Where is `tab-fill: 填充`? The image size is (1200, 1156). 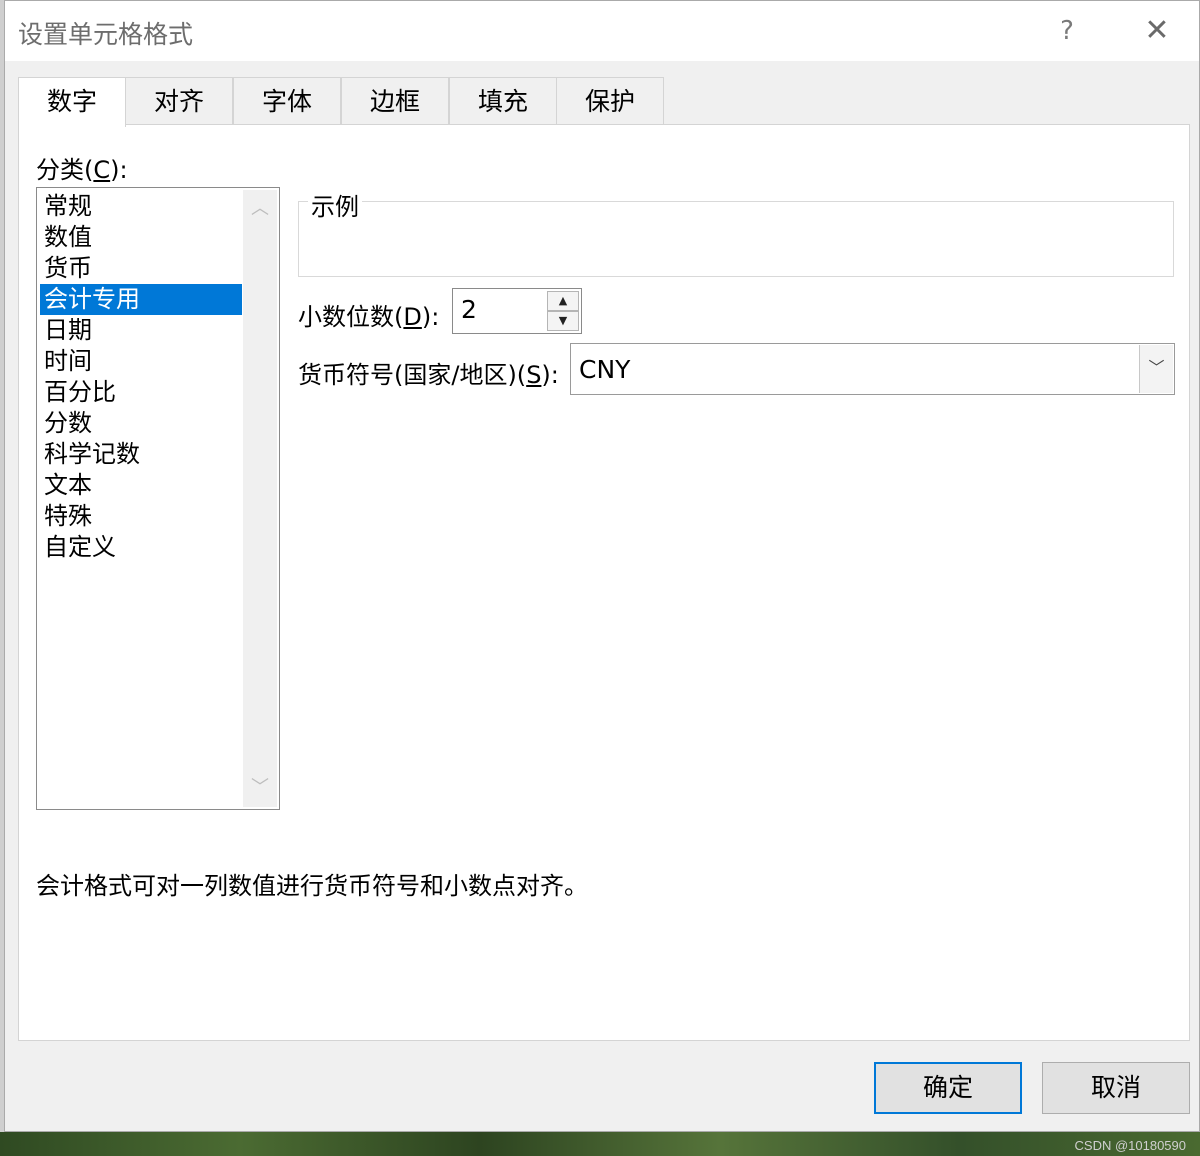
tab-fill: 填充 is located at coordinates (503, 101).